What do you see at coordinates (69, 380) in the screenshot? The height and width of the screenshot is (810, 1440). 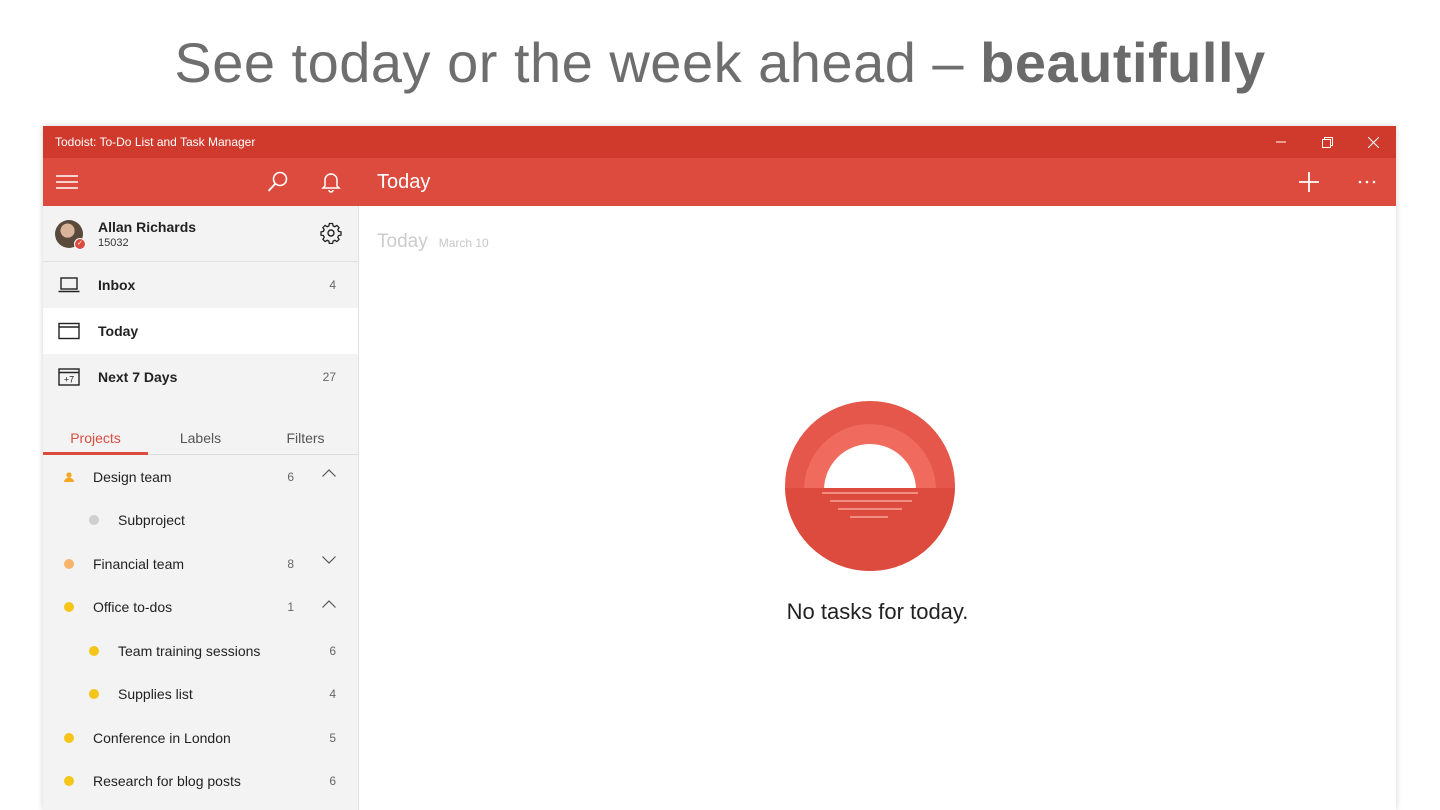 I see `svg-text: +7` at bounding box center [69, 380].